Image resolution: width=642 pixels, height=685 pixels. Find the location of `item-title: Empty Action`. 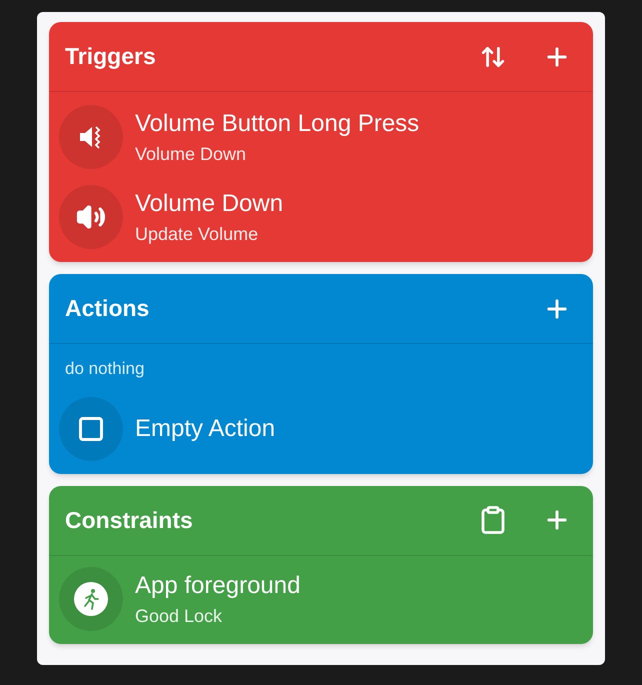

item-title: Empty Action is located at coordinates (205, 428).